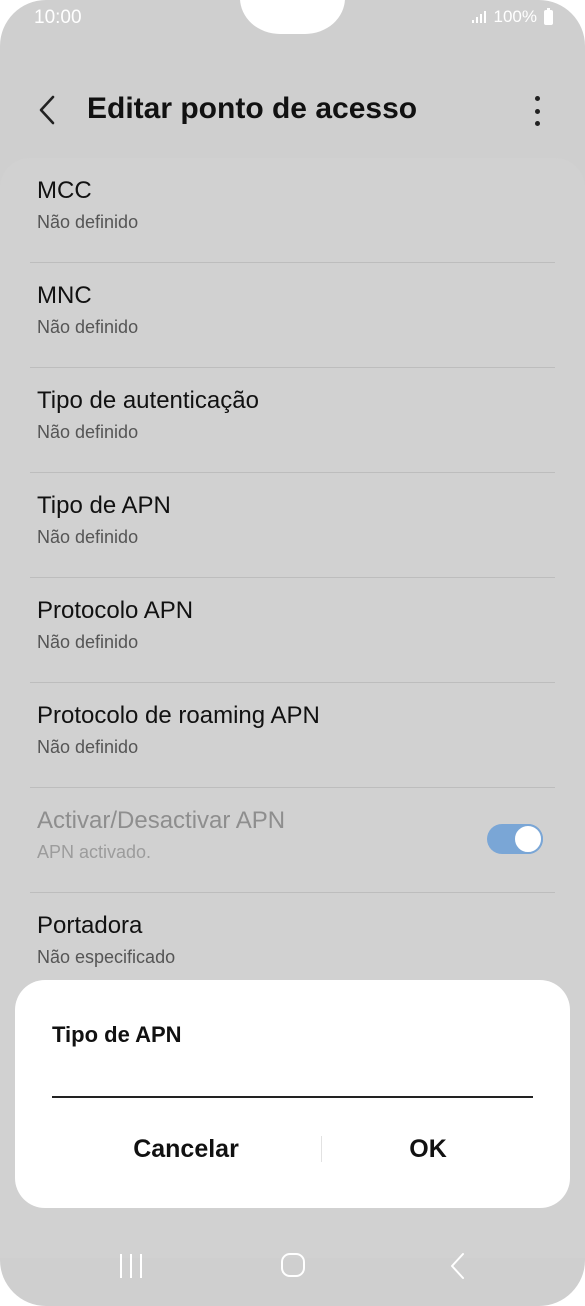 The width and height of the screenshot is (585, 1306). What do you see at coordinates (117, 1034) in the screenshot?
I see `dialog-title: Tipo de APN` at bounding box center [117, 1034].